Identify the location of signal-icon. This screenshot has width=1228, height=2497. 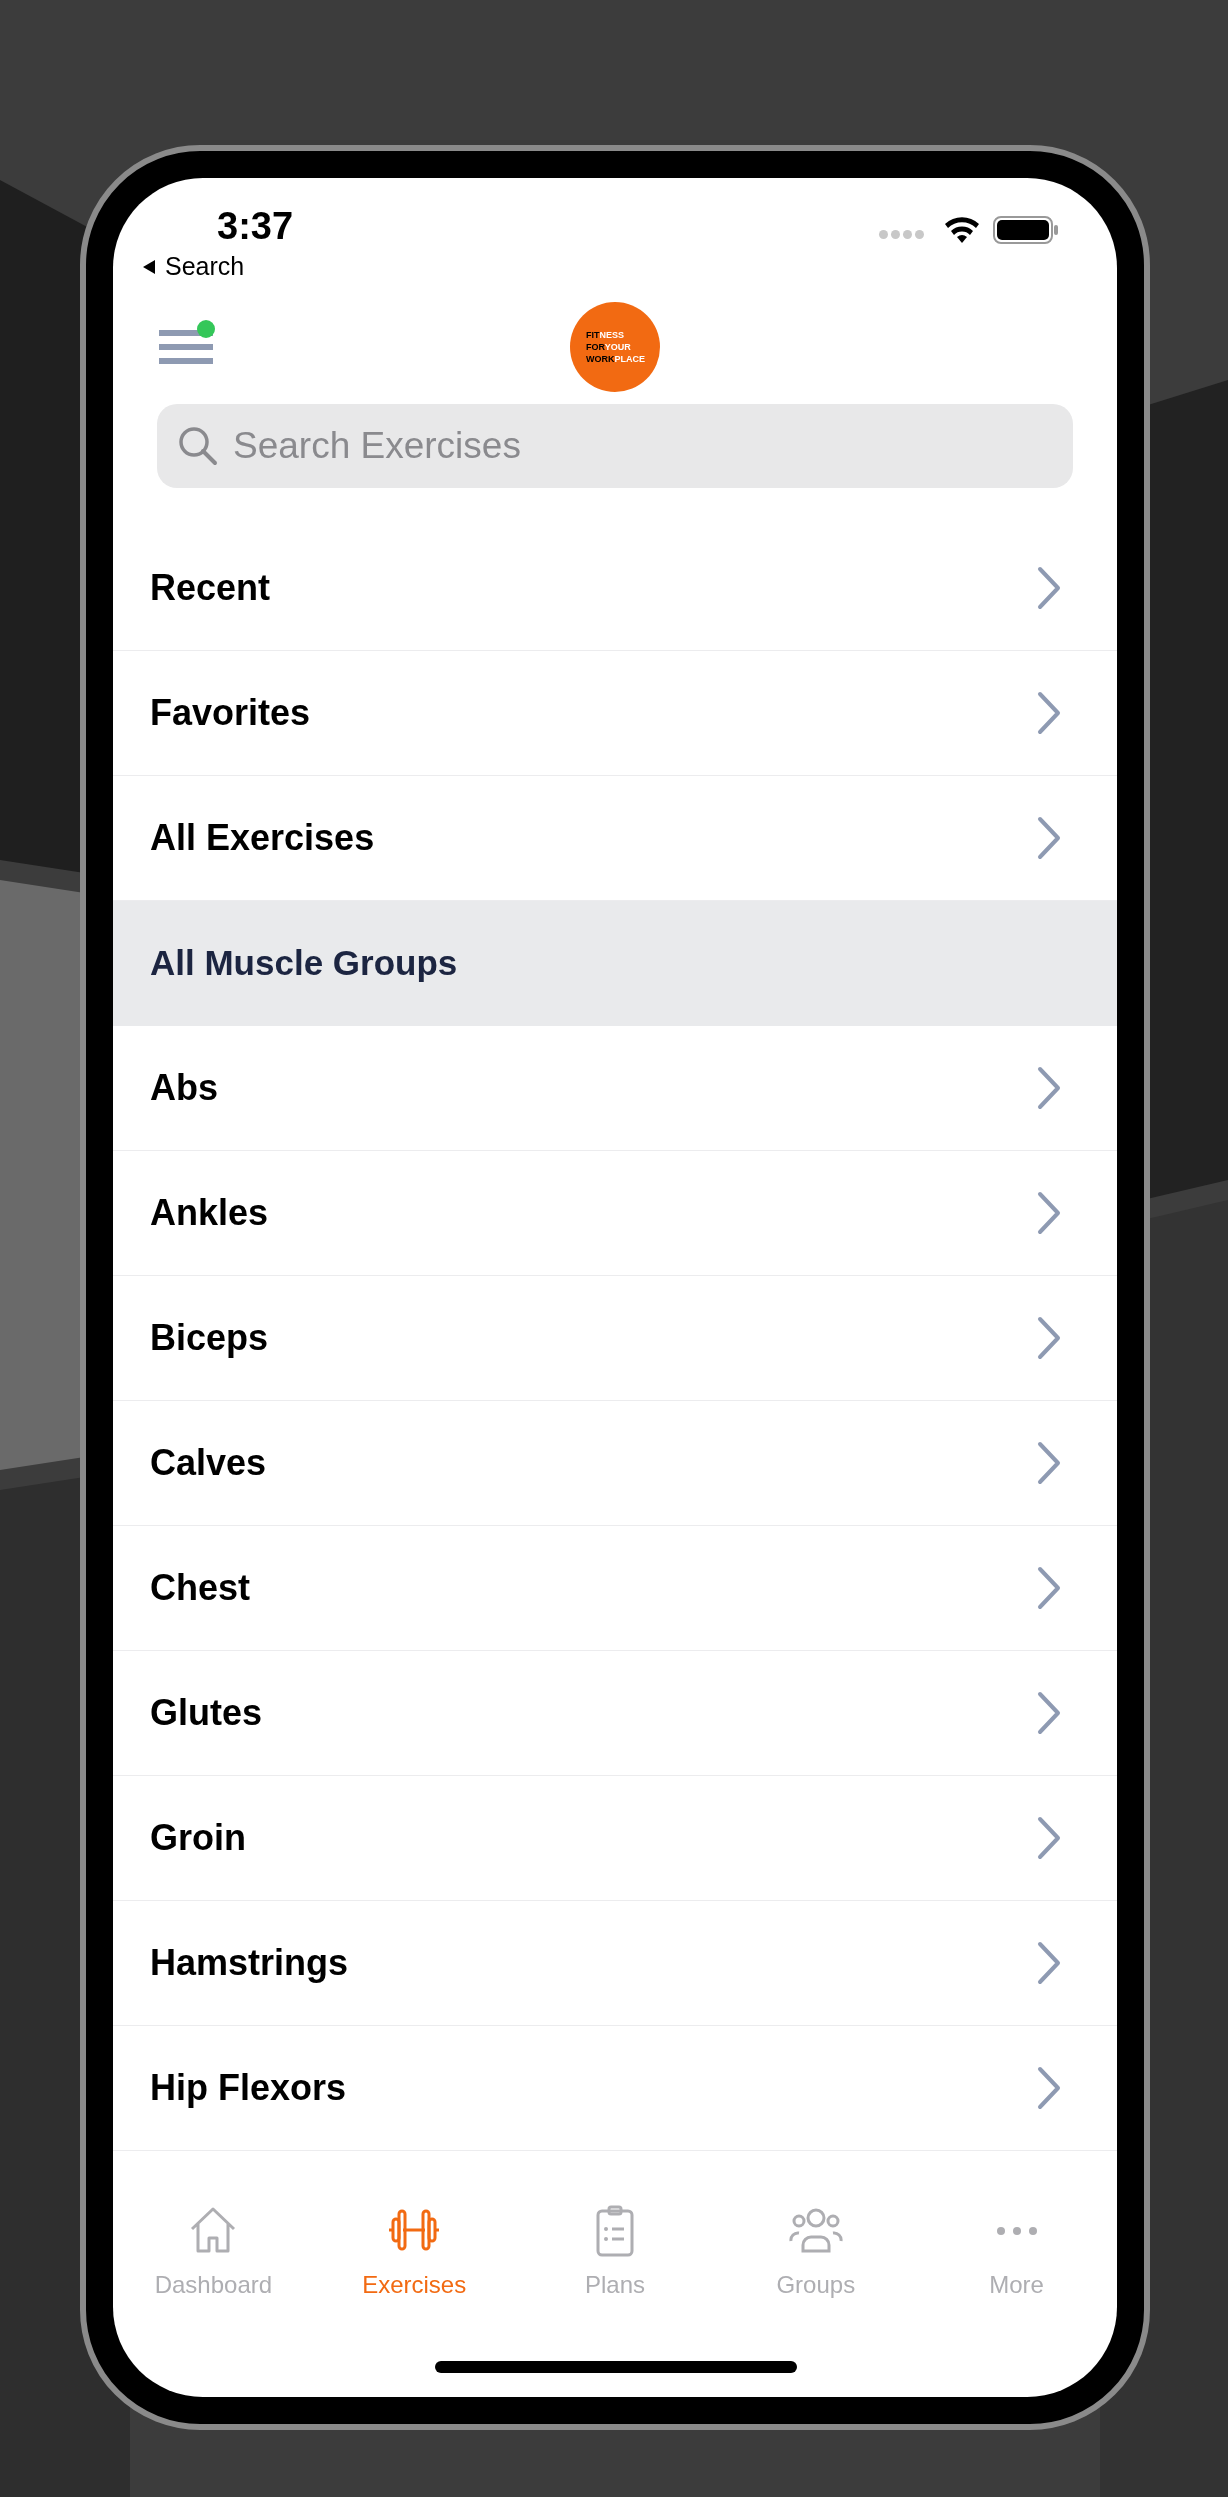
(901, 234).